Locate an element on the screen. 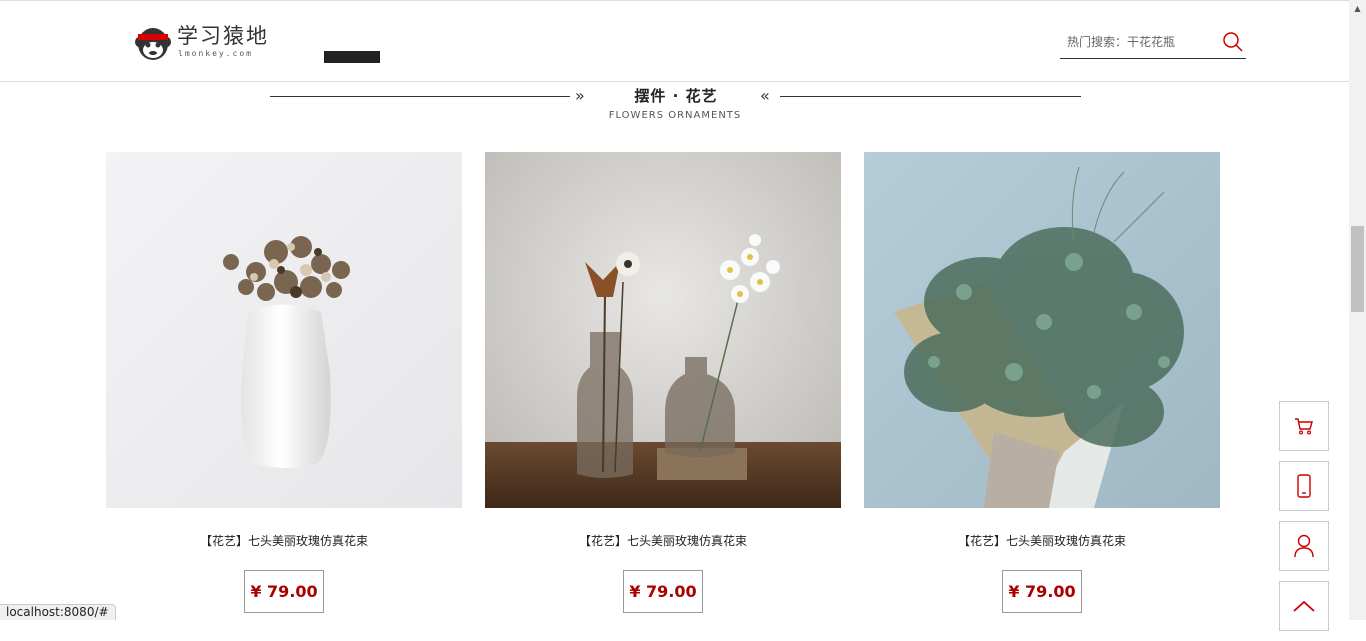  cart-icon is located at coordinates (1304, 426).